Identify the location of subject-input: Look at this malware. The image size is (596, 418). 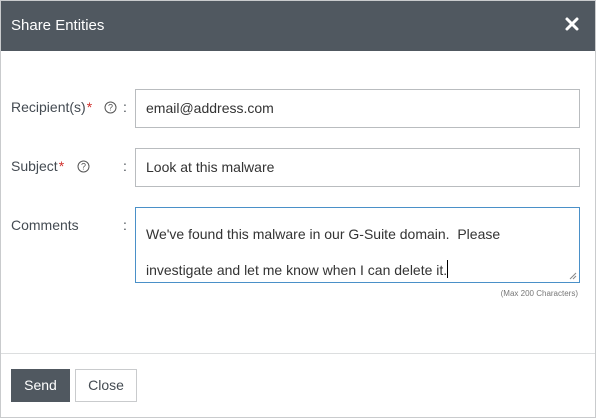
(357, 167).